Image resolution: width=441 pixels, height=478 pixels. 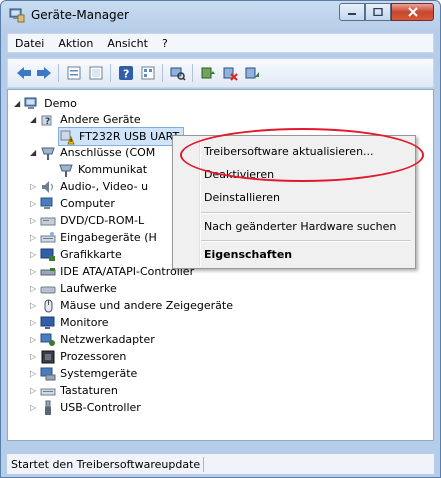 What do you see at coordinates (48, 305) in the screenshot?
I see `mouse-icon` at bounding box center [48, 305].